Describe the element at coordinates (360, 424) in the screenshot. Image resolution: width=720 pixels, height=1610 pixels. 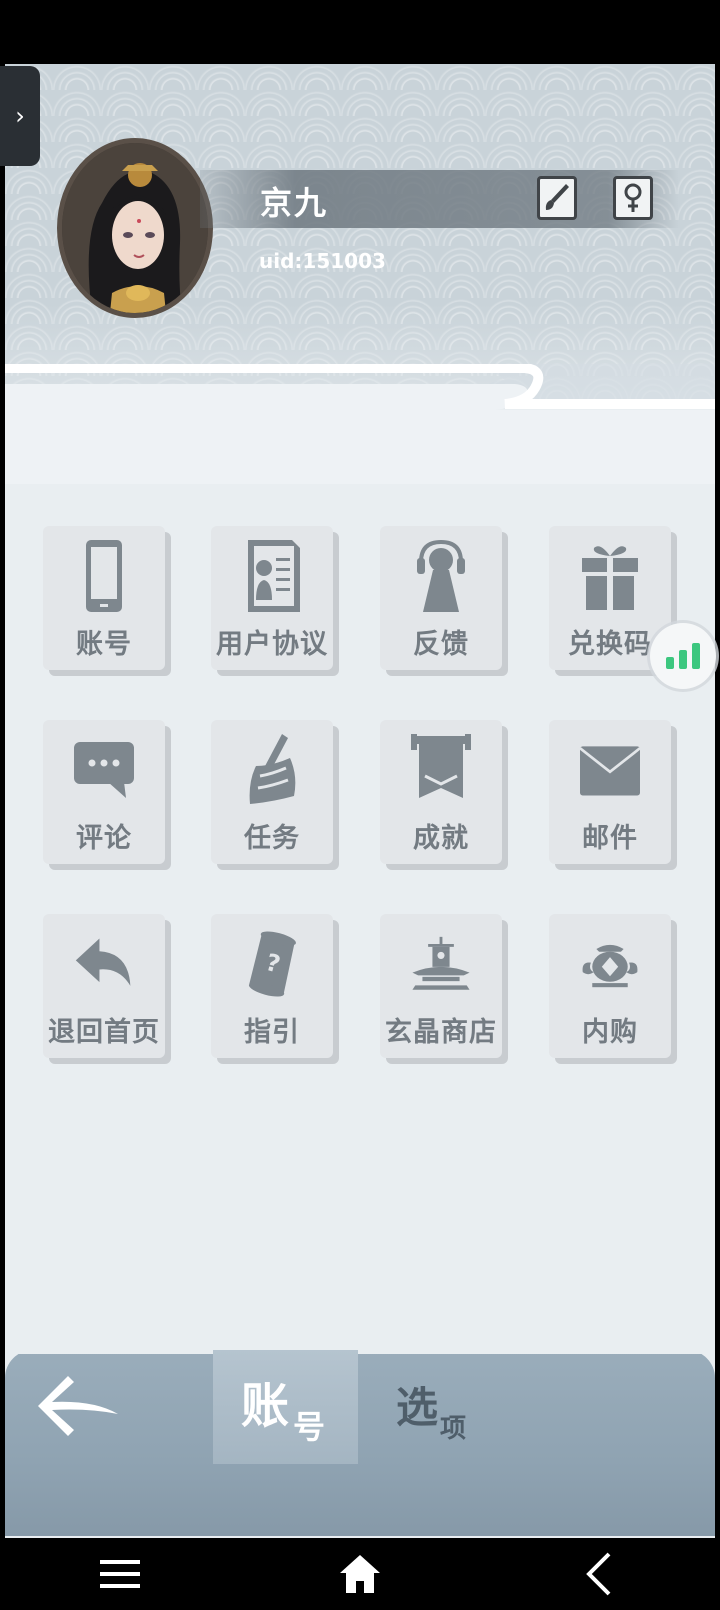
I see `cloud-divider` at that location.